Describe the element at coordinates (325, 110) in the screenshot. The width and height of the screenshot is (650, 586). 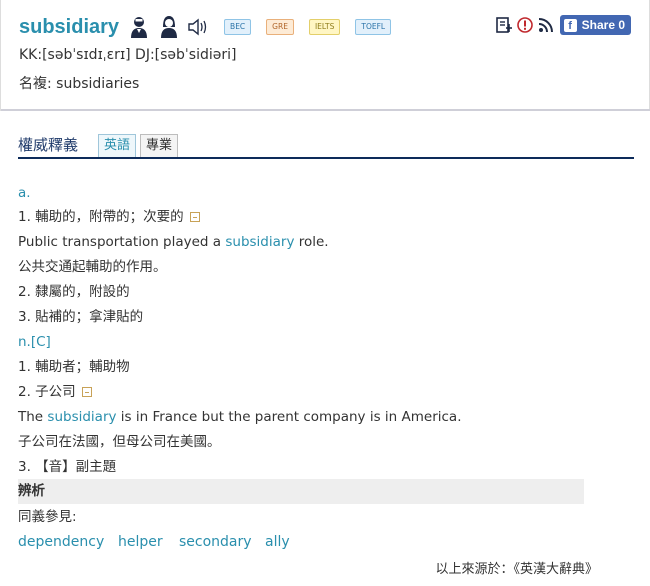
I see `header-divider` at that location.